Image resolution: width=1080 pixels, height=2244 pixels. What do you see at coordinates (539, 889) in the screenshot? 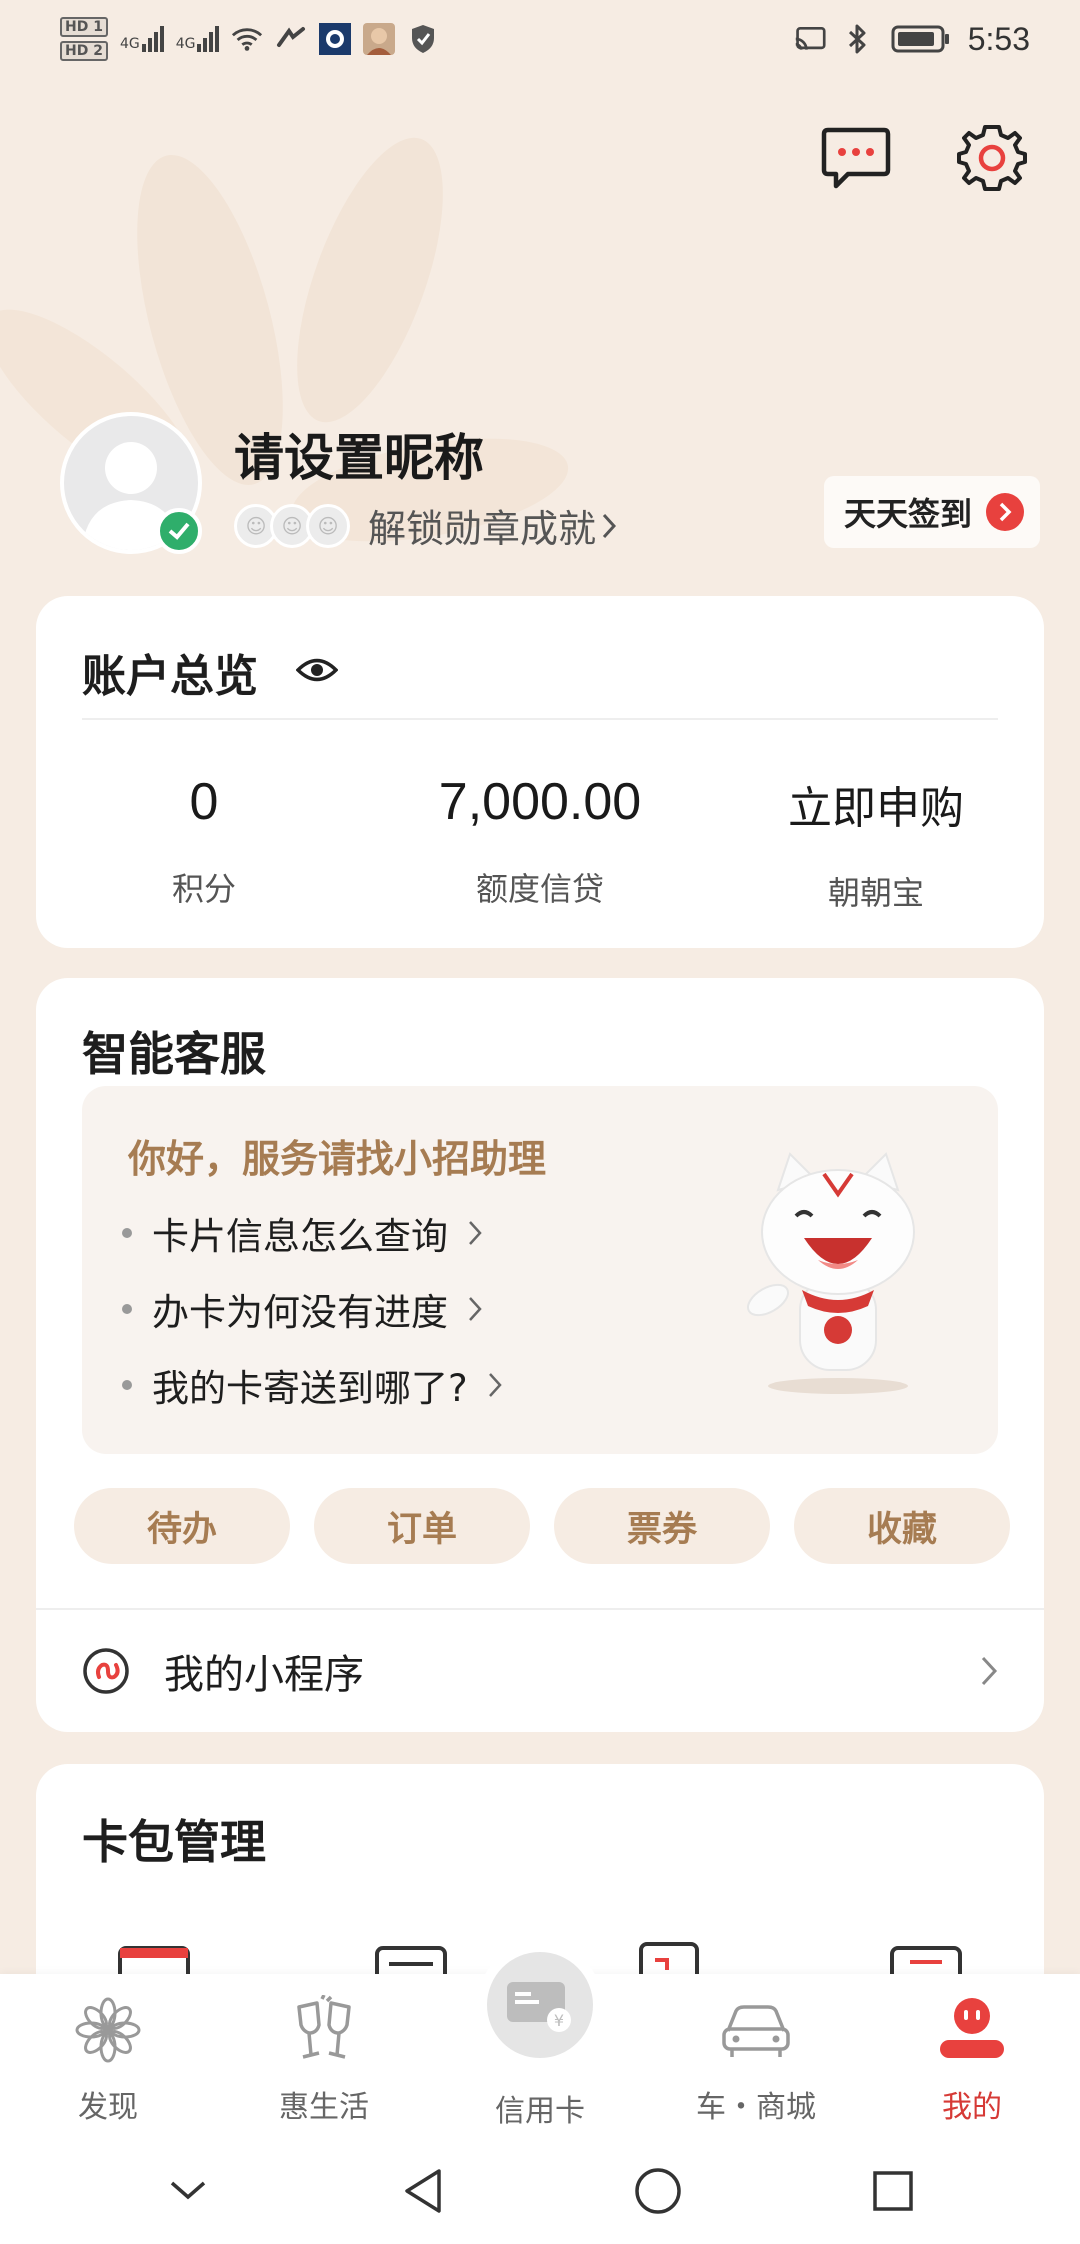
I see `credit-label: 额度信贷` at bounding box center [539, 889].